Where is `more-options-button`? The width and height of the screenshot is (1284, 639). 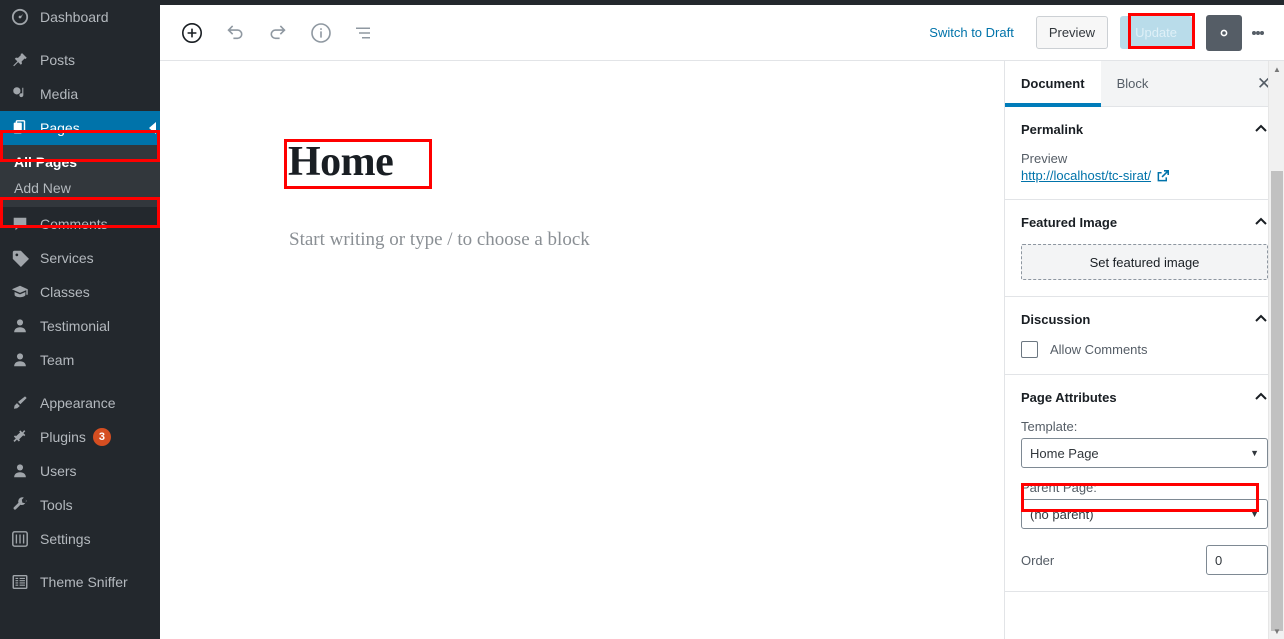 more-options-button is located at coordinates (1258, 33).